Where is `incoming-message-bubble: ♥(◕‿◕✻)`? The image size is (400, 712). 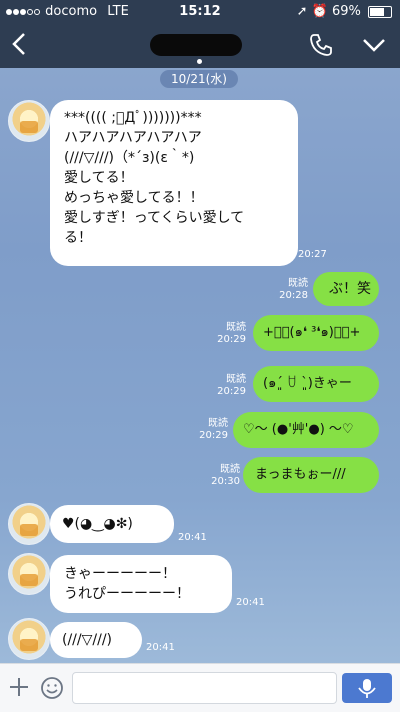
incoming-message-bubble: ♥(◕‿◕✻) is located at coordinates (112, 524).